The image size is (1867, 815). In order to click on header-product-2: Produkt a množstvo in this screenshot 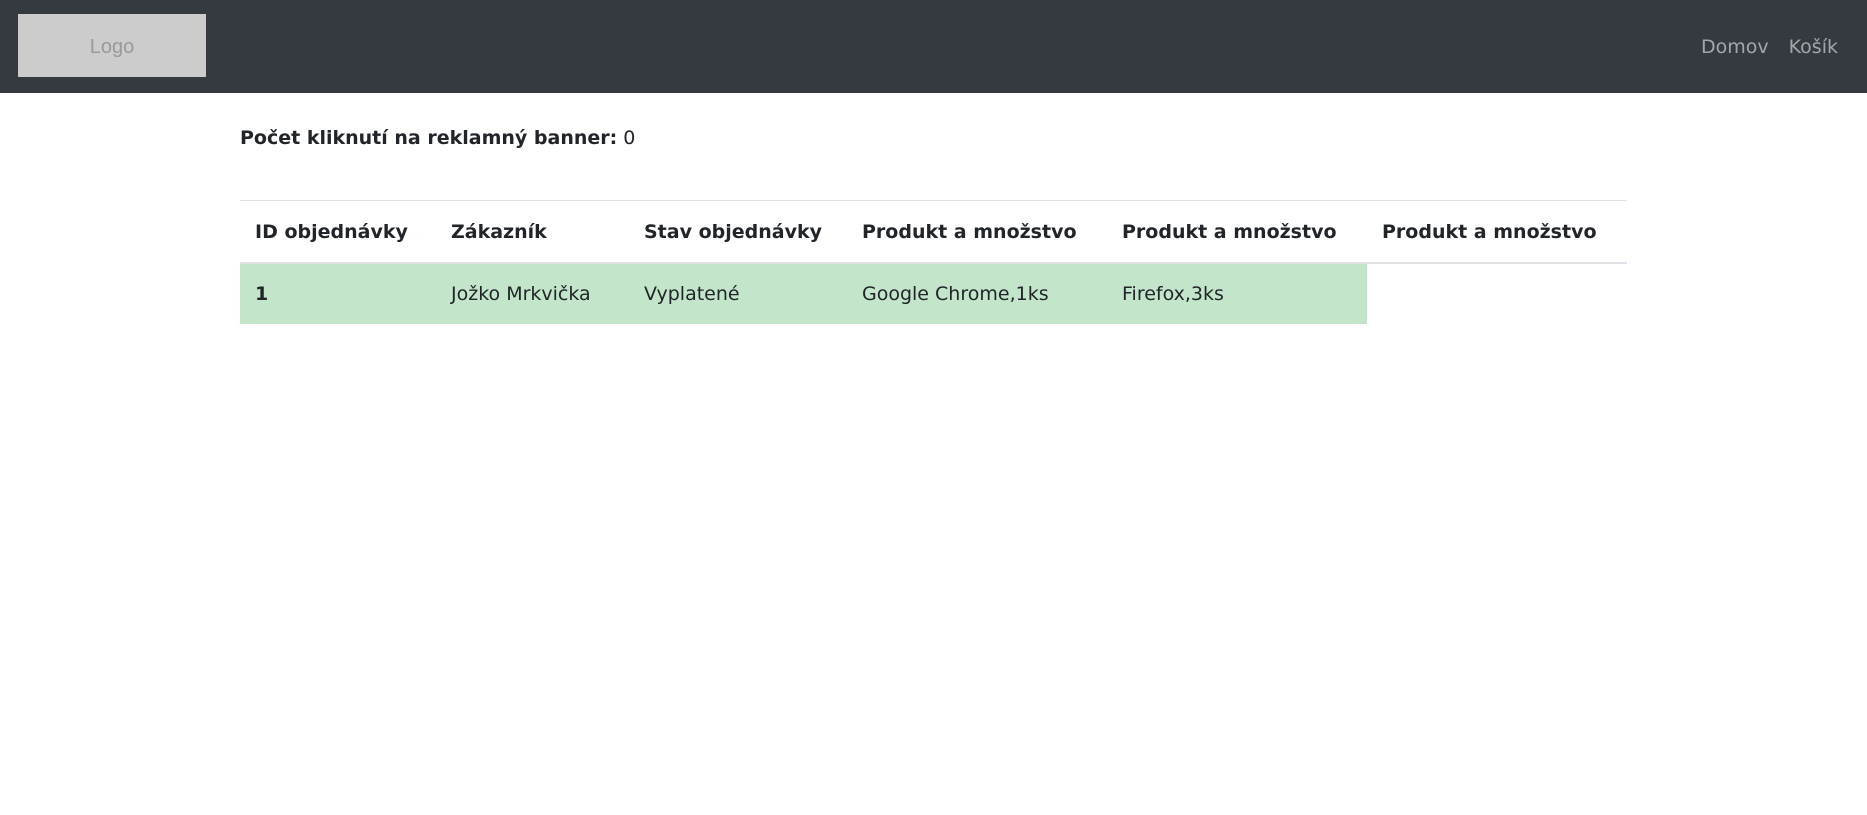, I will do `click(1237, 232)`.